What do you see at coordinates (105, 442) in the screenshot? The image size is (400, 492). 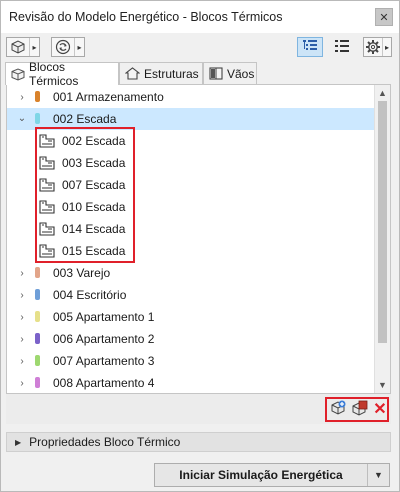 I see `panel-label: Propriedades Bloco Térmico` at bounding box center [105, 442].